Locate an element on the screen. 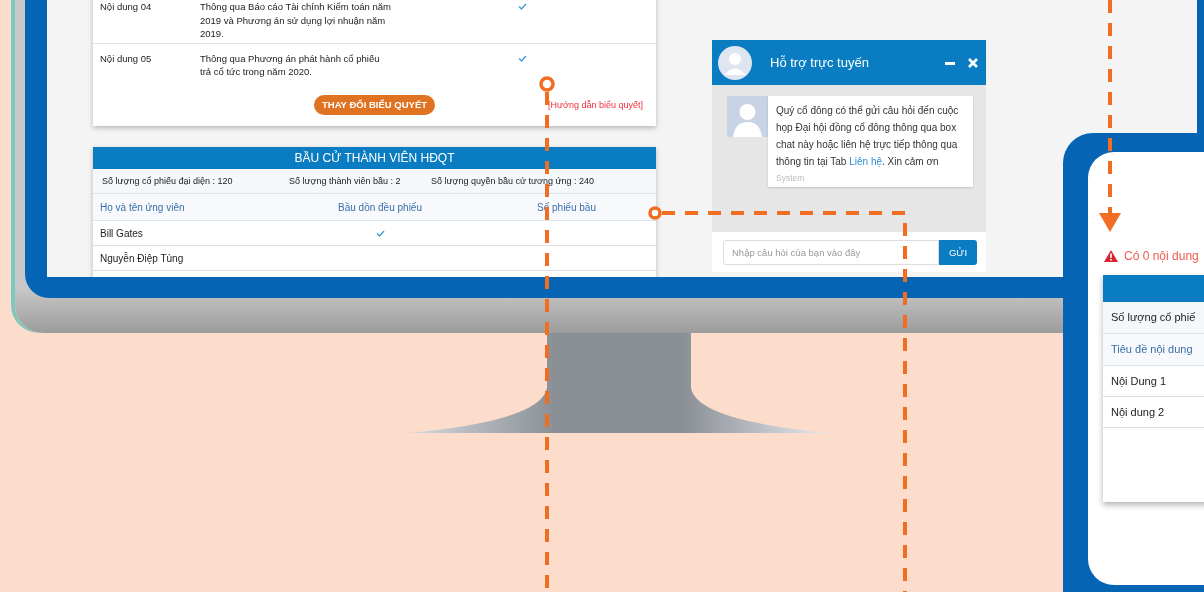 The width and height of the screenshot is (1204, 592). table-cell-text: Nguyễn Điệp Tùng is located at coordinates (142, 258).